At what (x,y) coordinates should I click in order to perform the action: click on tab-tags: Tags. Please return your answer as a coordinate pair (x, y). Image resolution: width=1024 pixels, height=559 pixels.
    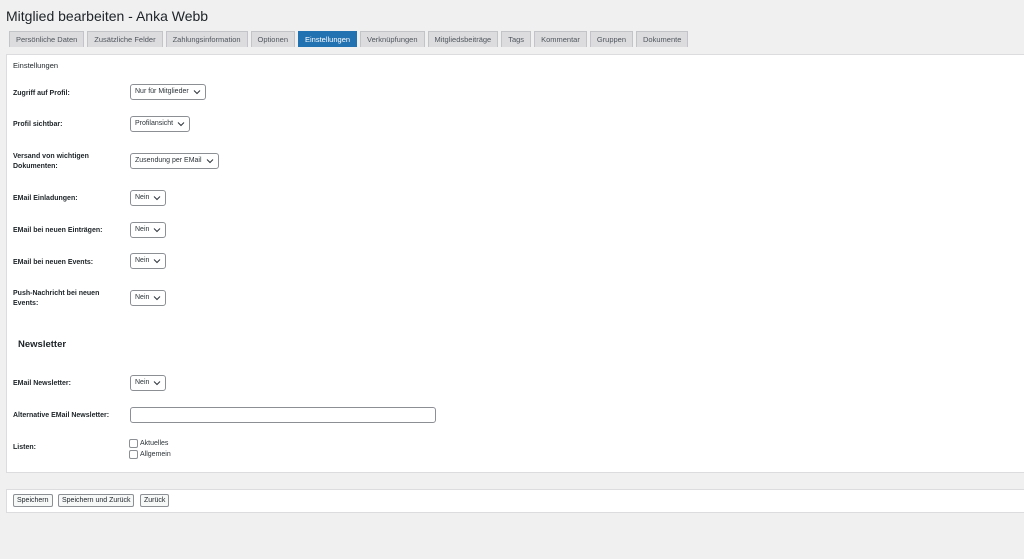
    Looking at the image, I should click on (516, 39).